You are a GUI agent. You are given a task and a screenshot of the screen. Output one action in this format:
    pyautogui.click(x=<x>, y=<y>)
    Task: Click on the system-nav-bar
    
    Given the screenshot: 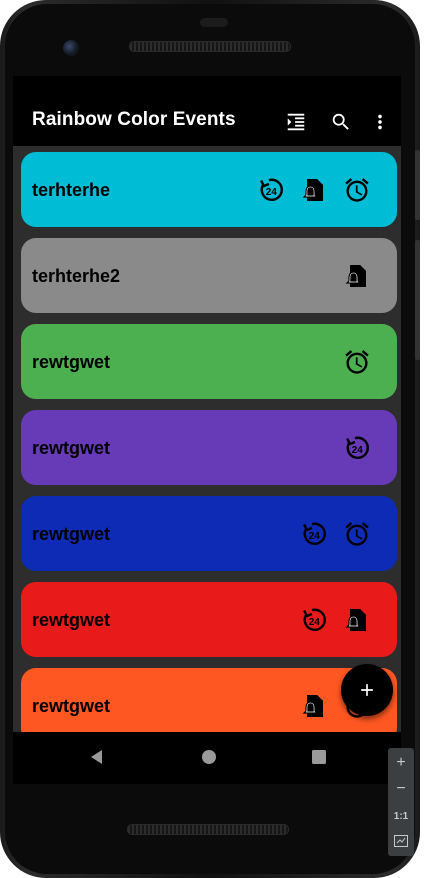 What is the action you would take?
    pyautogui.click(x=207, y=758)
    